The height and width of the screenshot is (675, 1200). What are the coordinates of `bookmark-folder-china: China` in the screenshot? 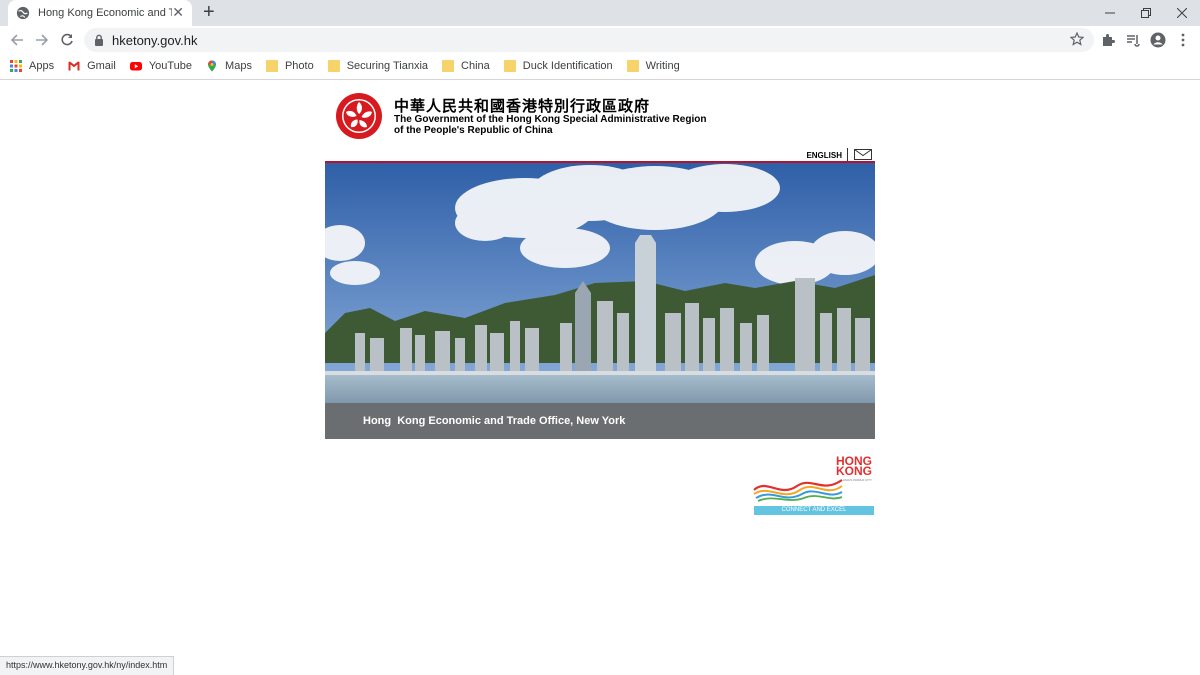 It's located at (466, 66).